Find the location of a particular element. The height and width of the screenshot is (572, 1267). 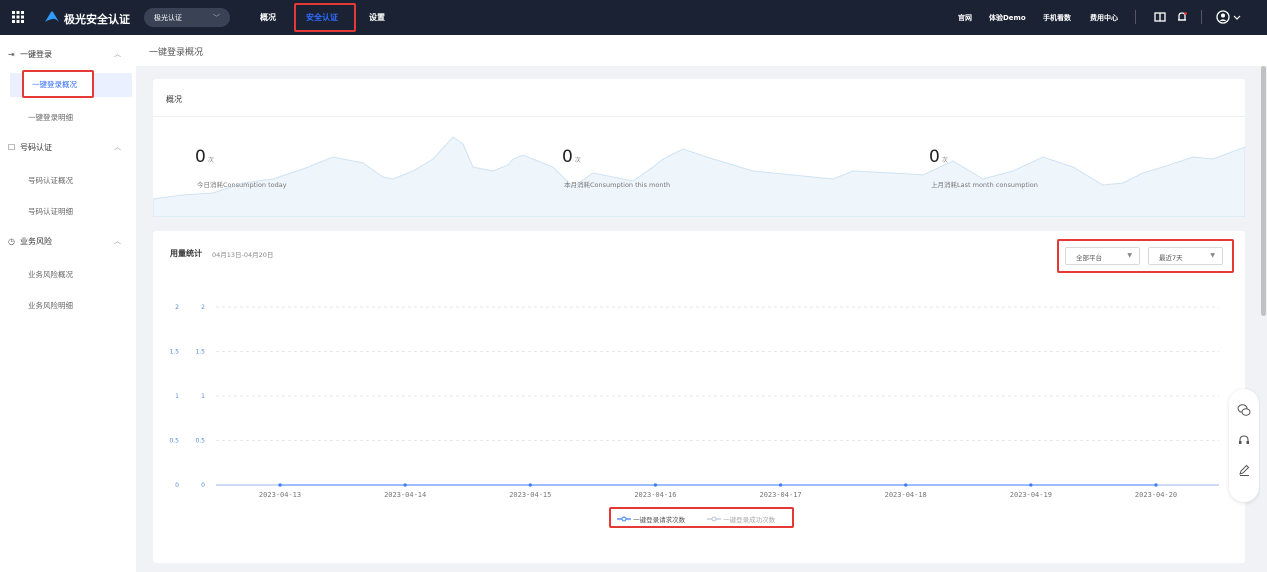

edit-icon is located at coordinates (1244, 470).